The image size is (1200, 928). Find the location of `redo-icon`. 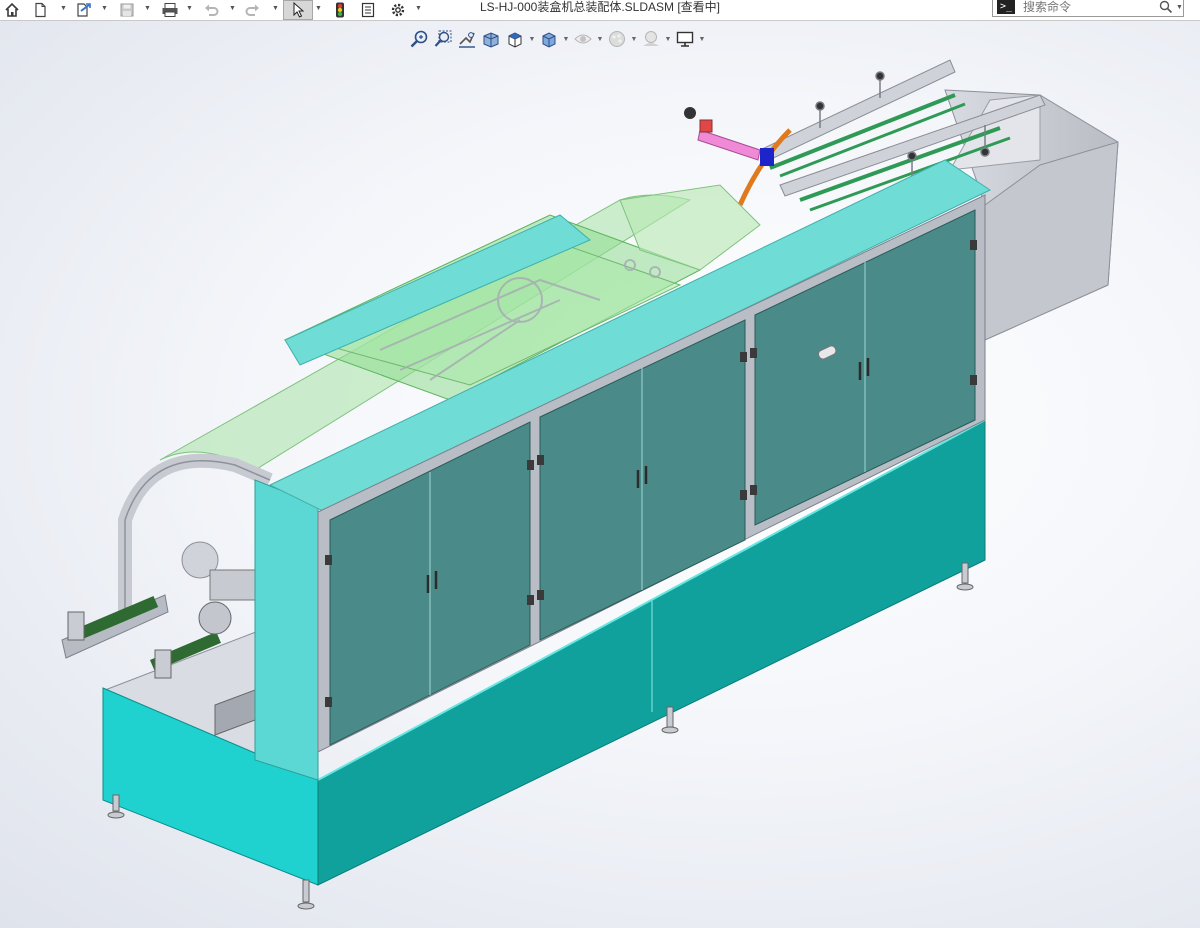

redo-icon is located at coordinates (252, 10).